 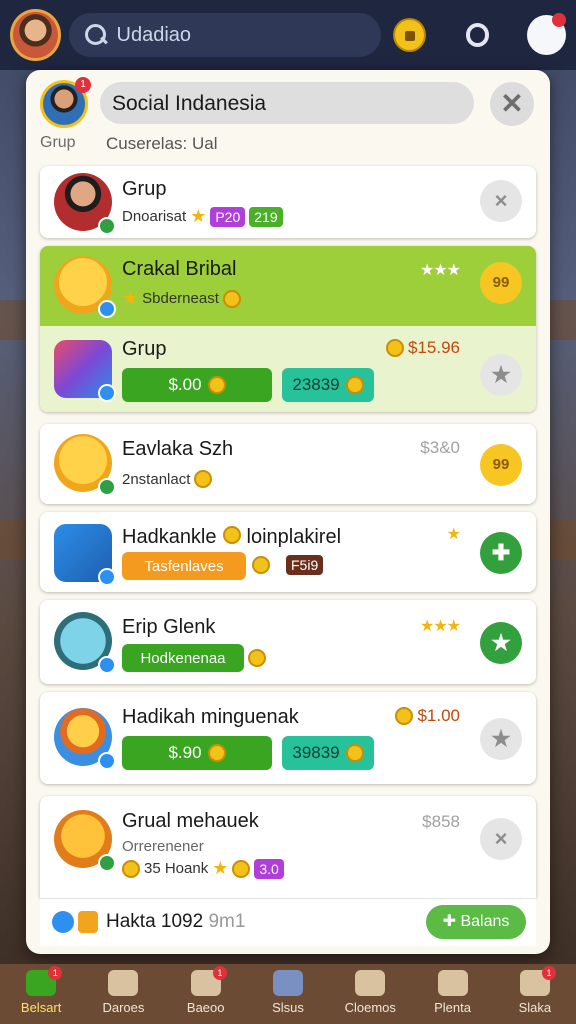 What do you see at coordinates (227, 921) in the screenshot?
I see `footer-muted-text: 9m1` at bounding box center [227, 921].